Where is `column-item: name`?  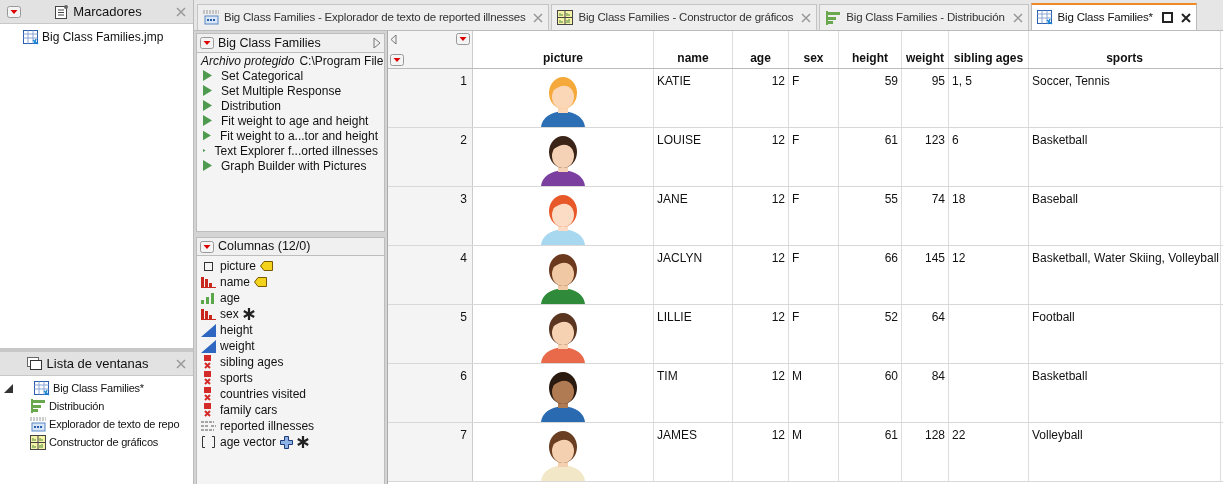 column-item: name is located at coordinates (235, 282).